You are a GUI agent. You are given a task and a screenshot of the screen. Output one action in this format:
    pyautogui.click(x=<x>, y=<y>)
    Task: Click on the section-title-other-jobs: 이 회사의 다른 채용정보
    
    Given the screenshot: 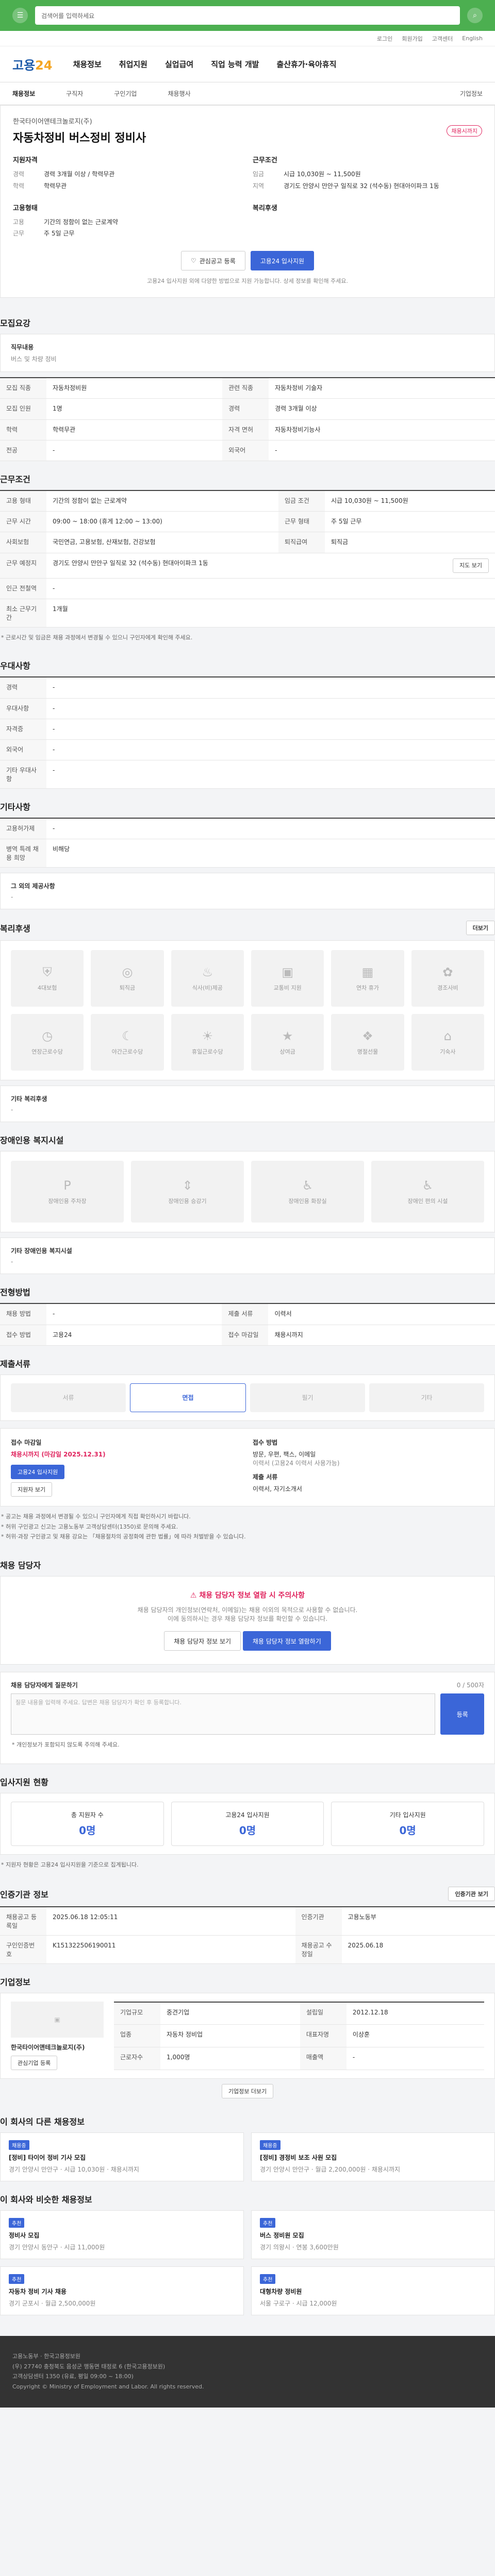 What is the action you would take?
    pyautogui.click(x=42, y=2121)
    